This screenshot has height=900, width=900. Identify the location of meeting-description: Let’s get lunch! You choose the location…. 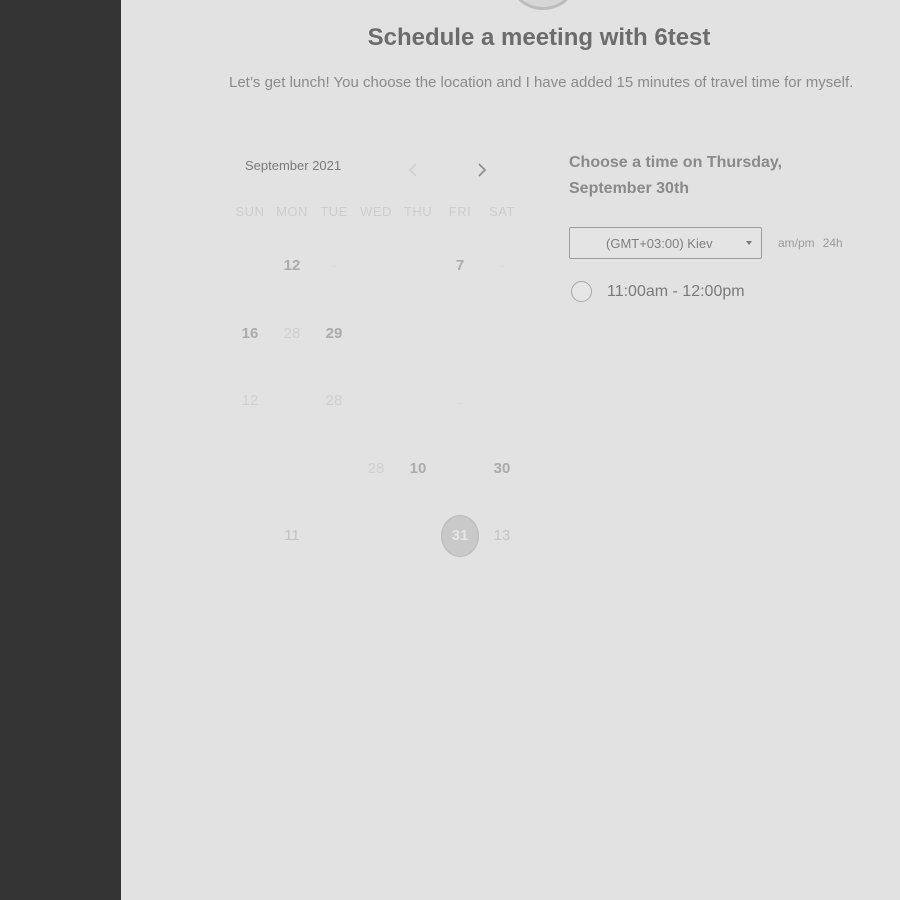
(541, 82).